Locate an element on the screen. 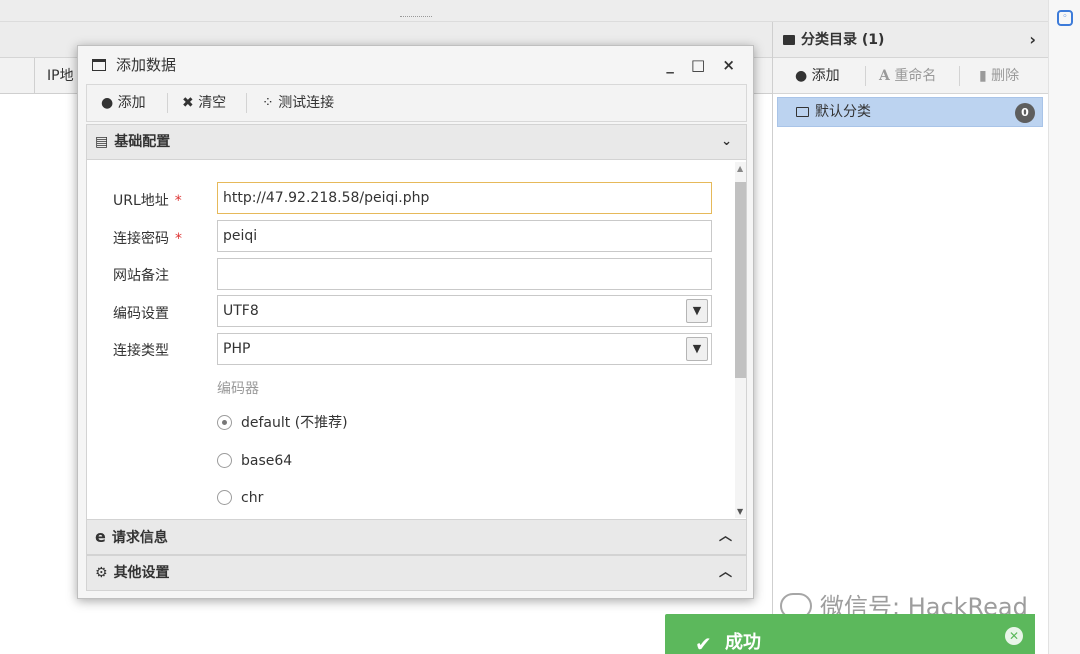 The width and height of the screenshot is (1080, 654). form-scrollbar: ▲ ▼ is located at coordinates (740, 340).